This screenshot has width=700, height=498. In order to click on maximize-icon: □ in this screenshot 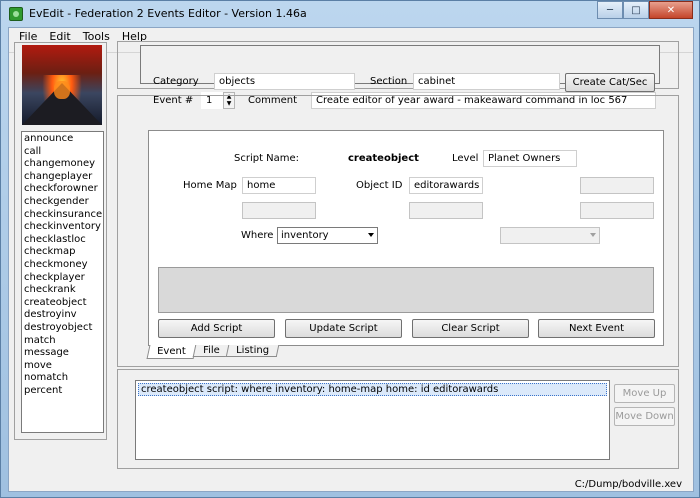, I will do `click(636, 10)`.